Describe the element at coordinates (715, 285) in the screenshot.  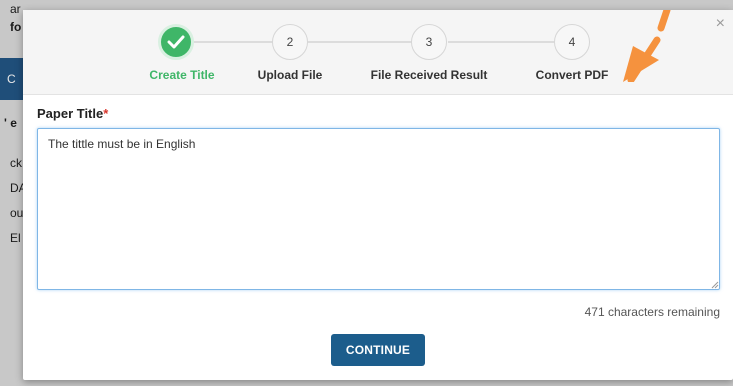
I see `resize-grip-icon` at that location.